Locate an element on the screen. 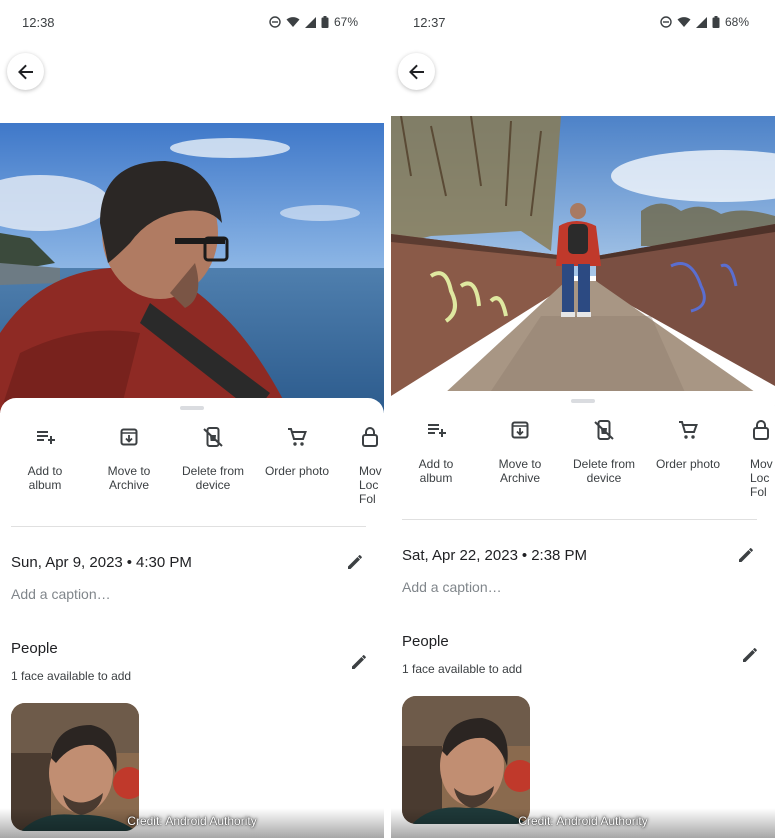 This screenshot has height=838, width=781. face-thumbnail is located at coordinates (466, 760).